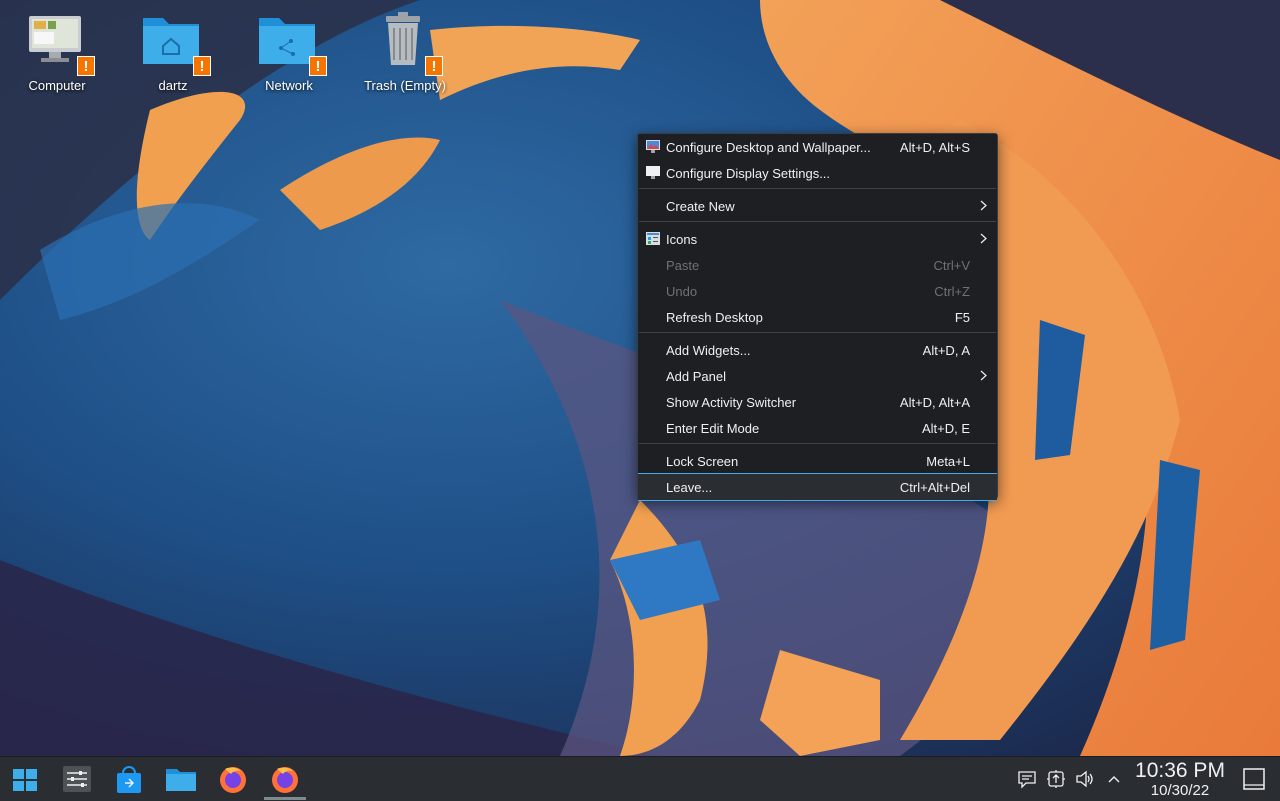 The width and height of the screenshot is (1280, 801). Describe the element at coordinates (173, 85) in the screenshot. I see `desktop-icon-label: dartz` at that location.